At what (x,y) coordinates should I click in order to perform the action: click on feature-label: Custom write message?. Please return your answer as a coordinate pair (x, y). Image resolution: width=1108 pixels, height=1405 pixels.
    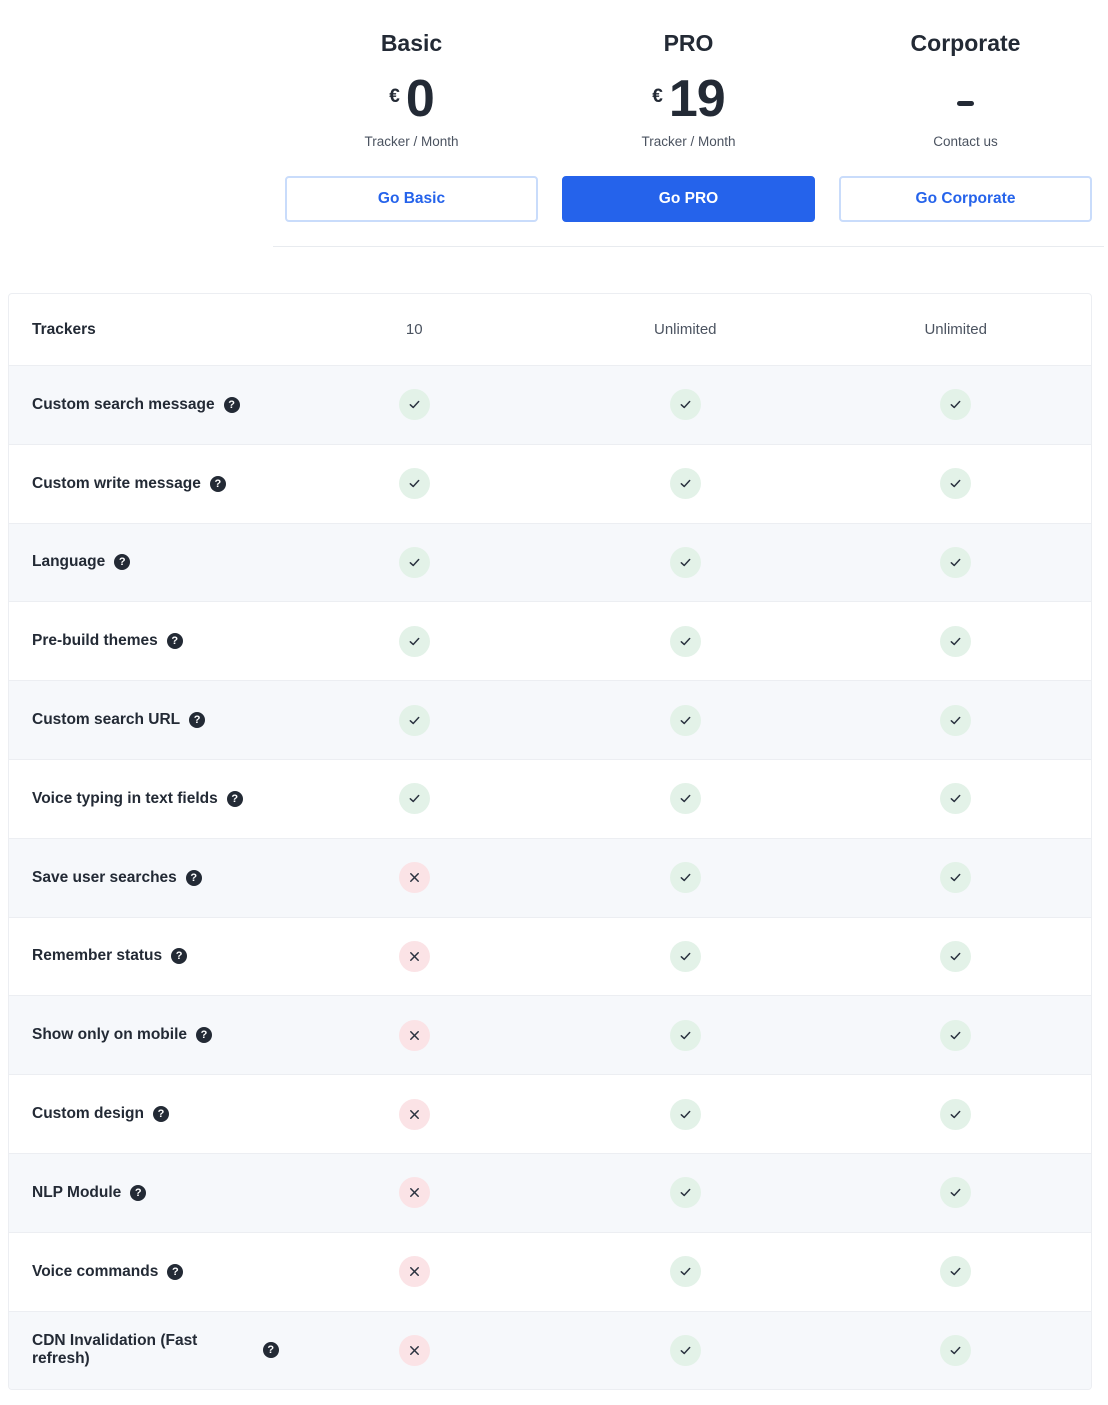
    Looking at the image, I should click on (144, 484).